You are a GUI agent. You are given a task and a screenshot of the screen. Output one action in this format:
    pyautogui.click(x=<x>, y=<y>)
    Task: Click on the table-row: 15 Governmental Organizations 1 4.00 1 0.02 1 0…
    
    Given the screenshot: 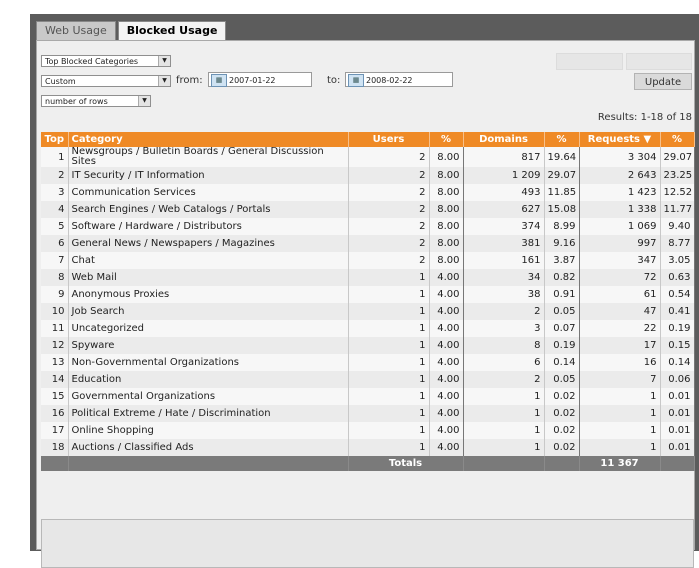 What is the action you would take?
    pyautogui.click(x=368, y=396)
    